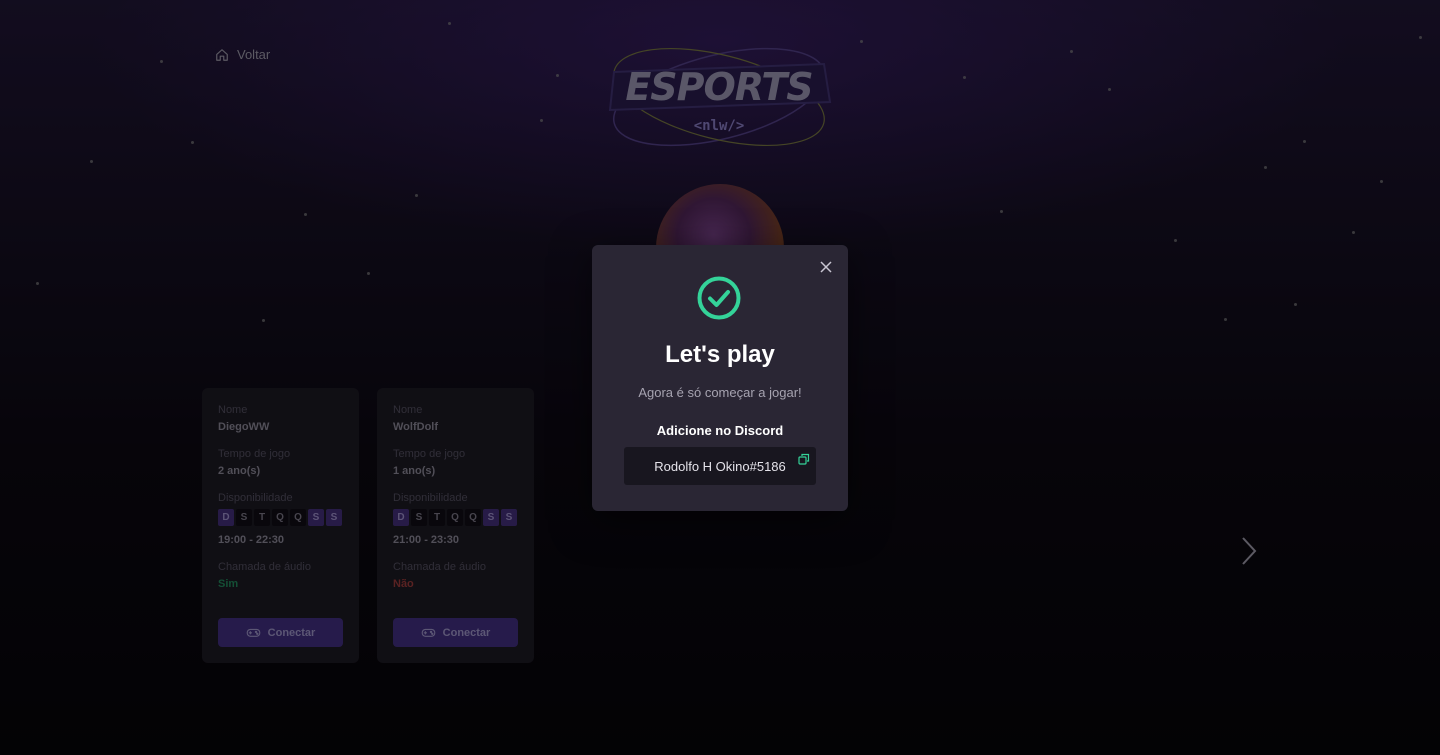  I want to click on copy-icon, so click(804, 459).